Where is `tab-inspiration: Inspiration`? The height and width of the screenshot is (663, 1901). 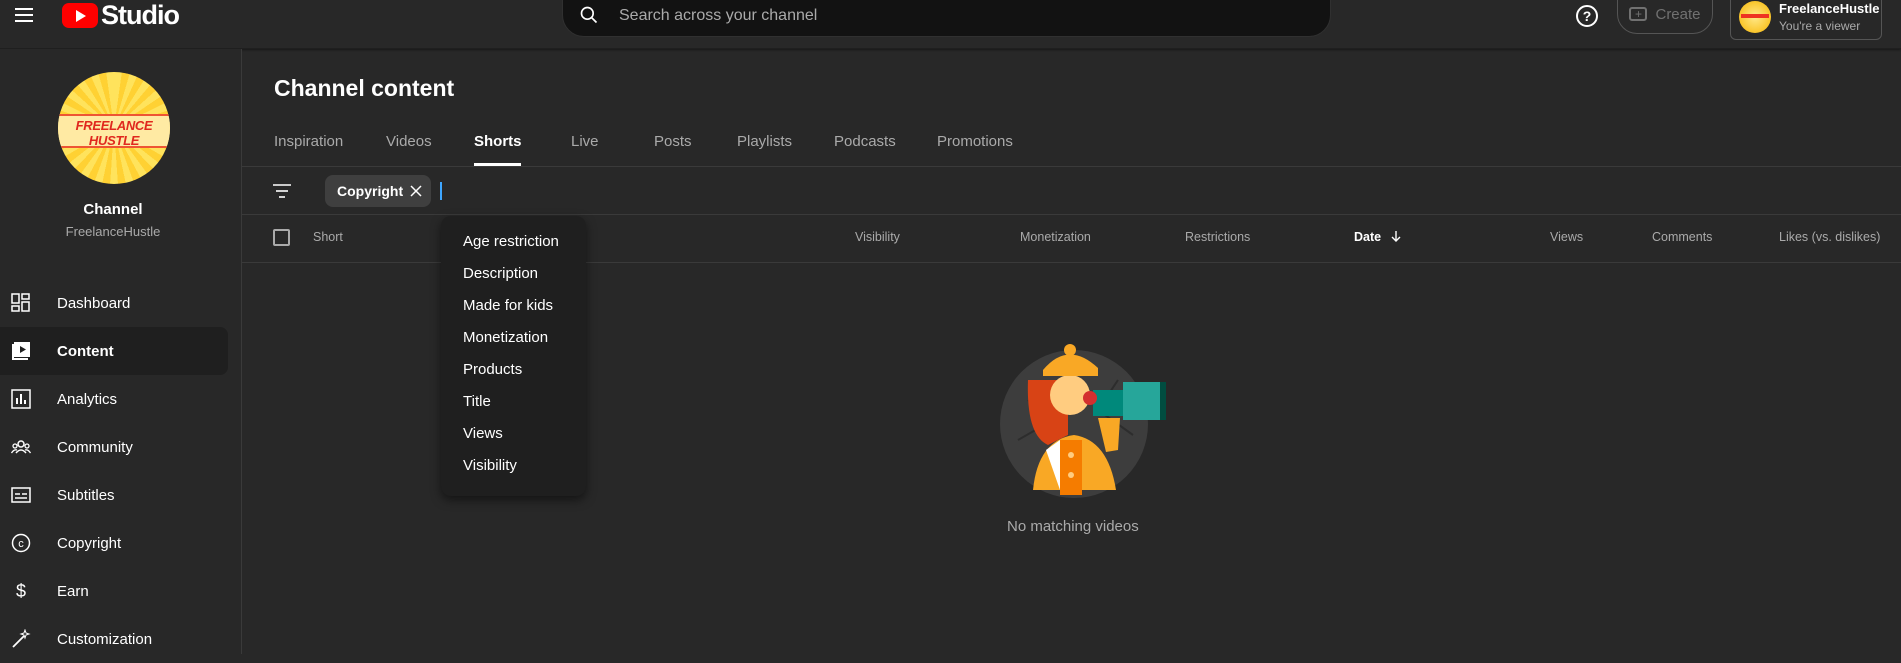
tab-inspiration: Inspiration is located at coordinates (308, 141).